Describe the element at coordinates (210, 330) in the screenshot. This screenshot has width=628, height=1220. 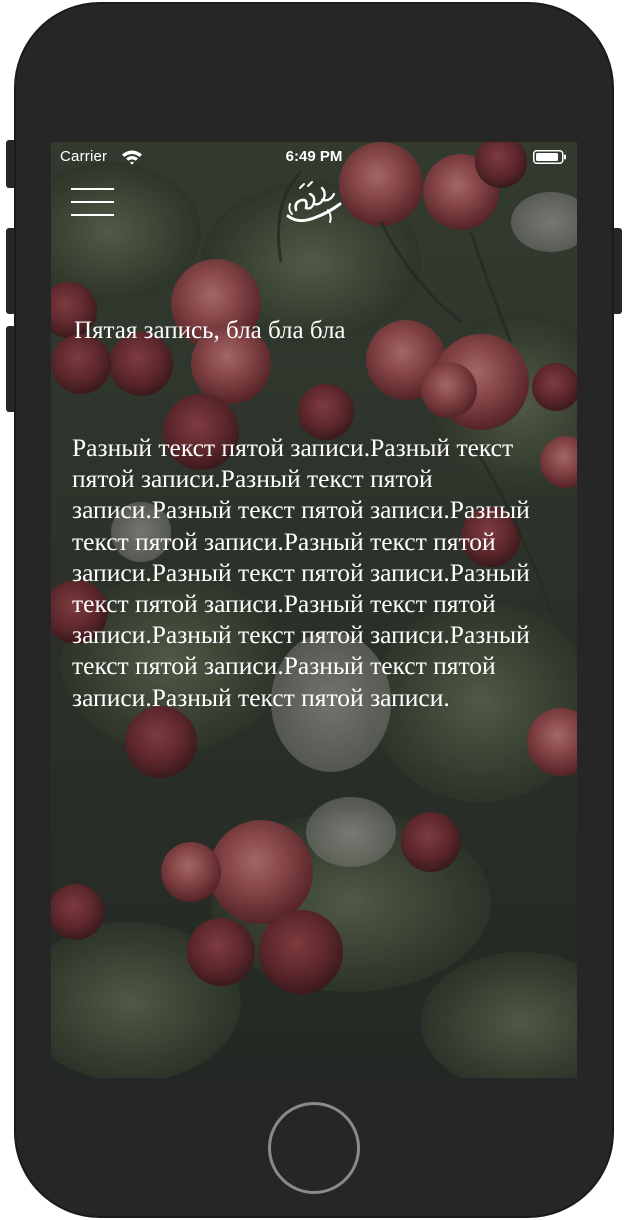
I see `post-title: Пятая запись, бла бла бла` at that location.